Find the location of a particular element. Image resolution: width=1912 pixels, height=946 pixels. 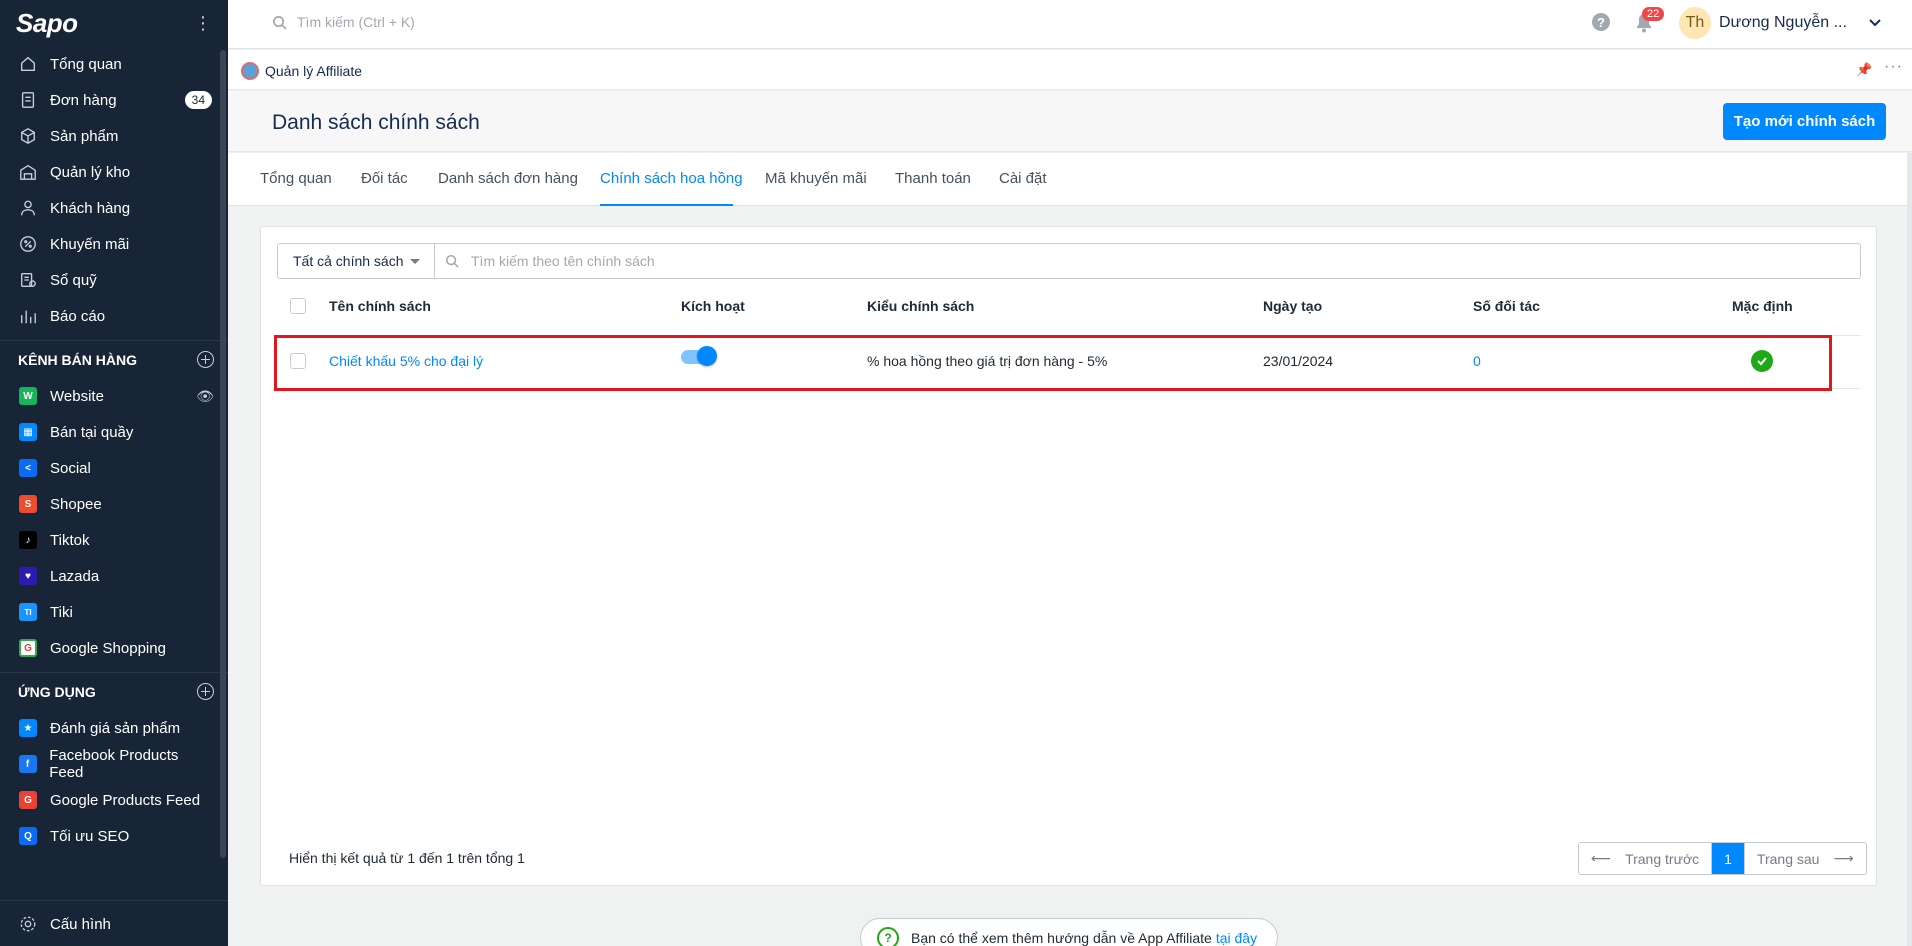

column-header-default: Mặc định is located at coordinates (1762, 306).